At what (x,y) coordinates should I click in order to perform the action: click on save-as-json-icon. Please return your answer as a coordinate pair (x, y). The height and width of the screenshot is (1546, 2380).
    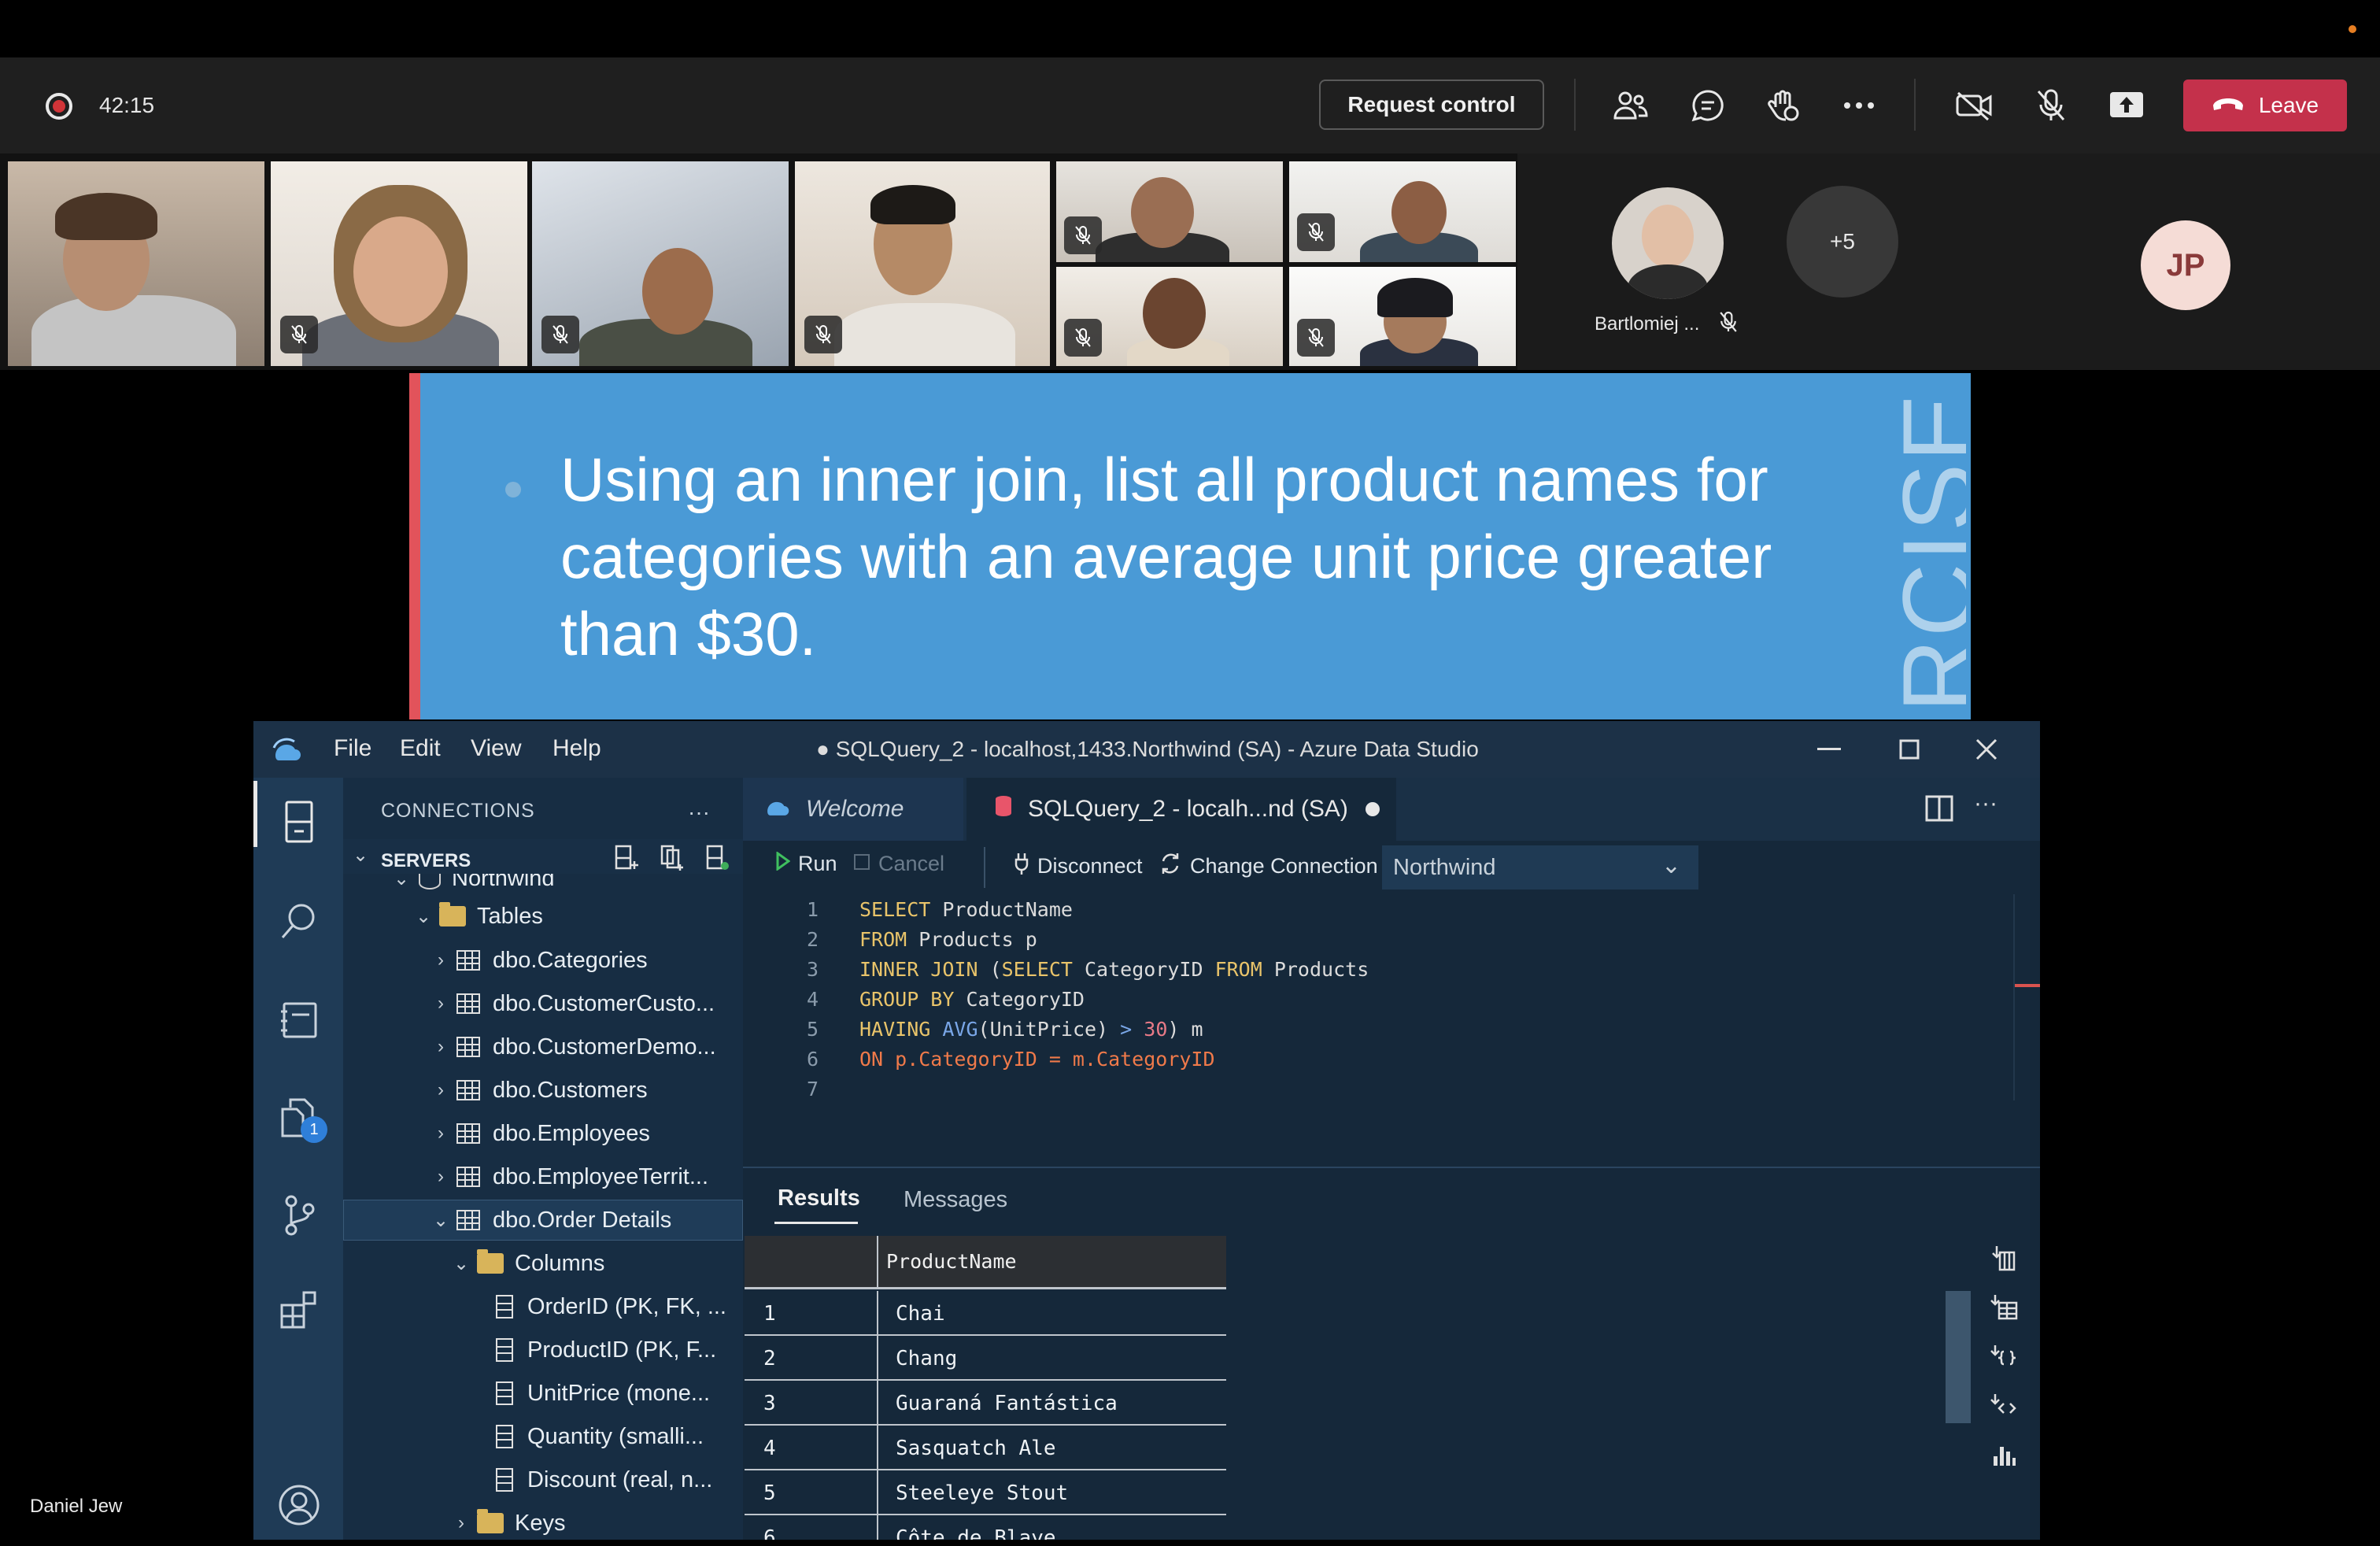
    Looking at the image, I should click on (2003, 1357).